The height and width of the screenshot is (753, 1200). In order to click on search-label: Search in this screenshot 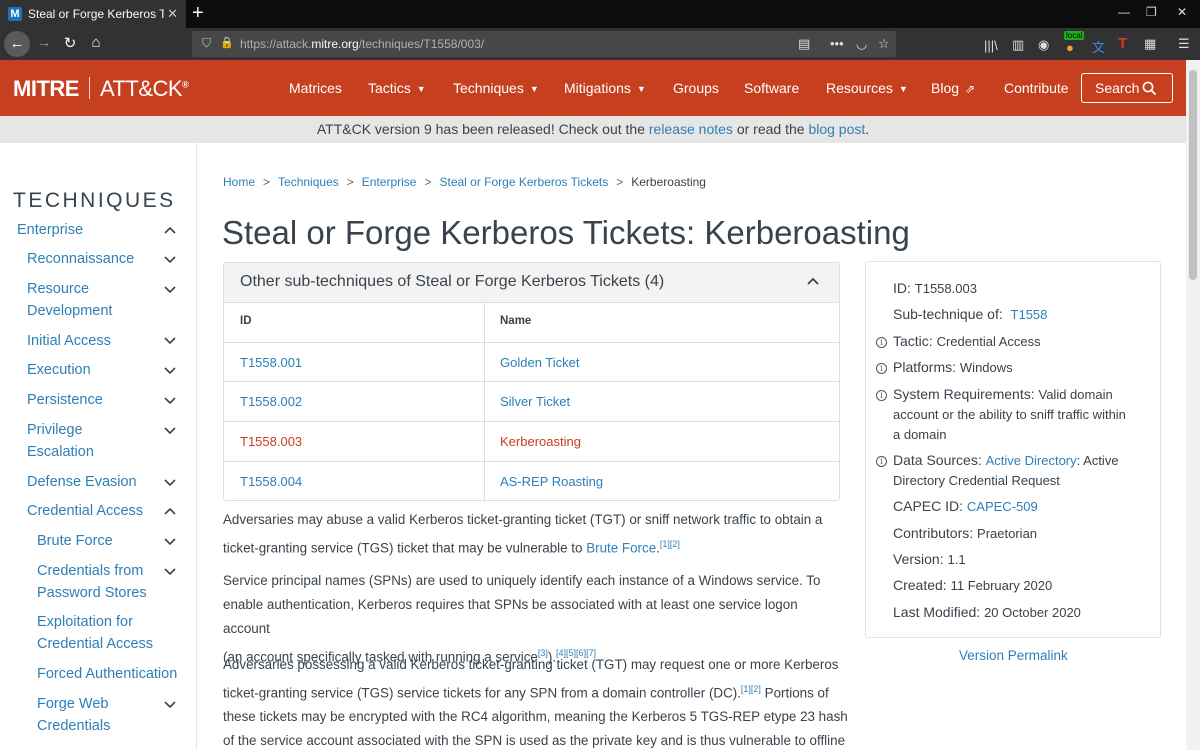, I will do `click(1117, 88)`.